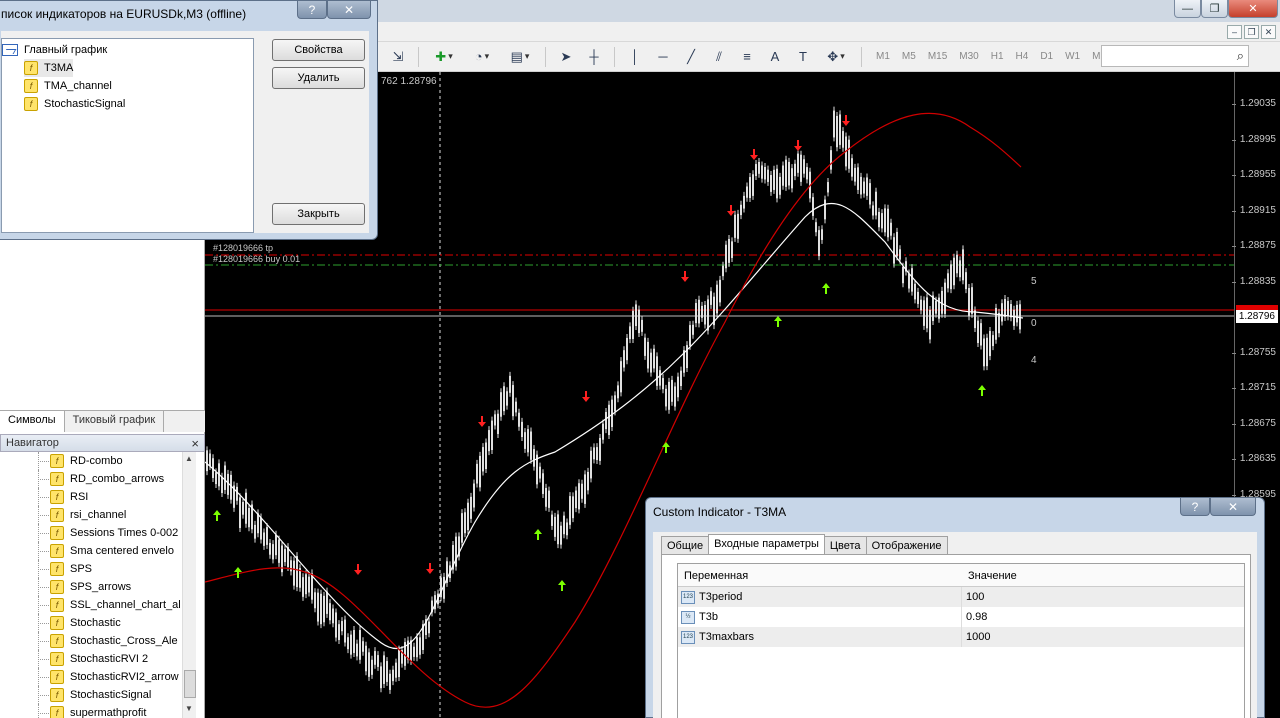  I want to click on table-row: 123 T3maxbars 1000, so click(961, 637).